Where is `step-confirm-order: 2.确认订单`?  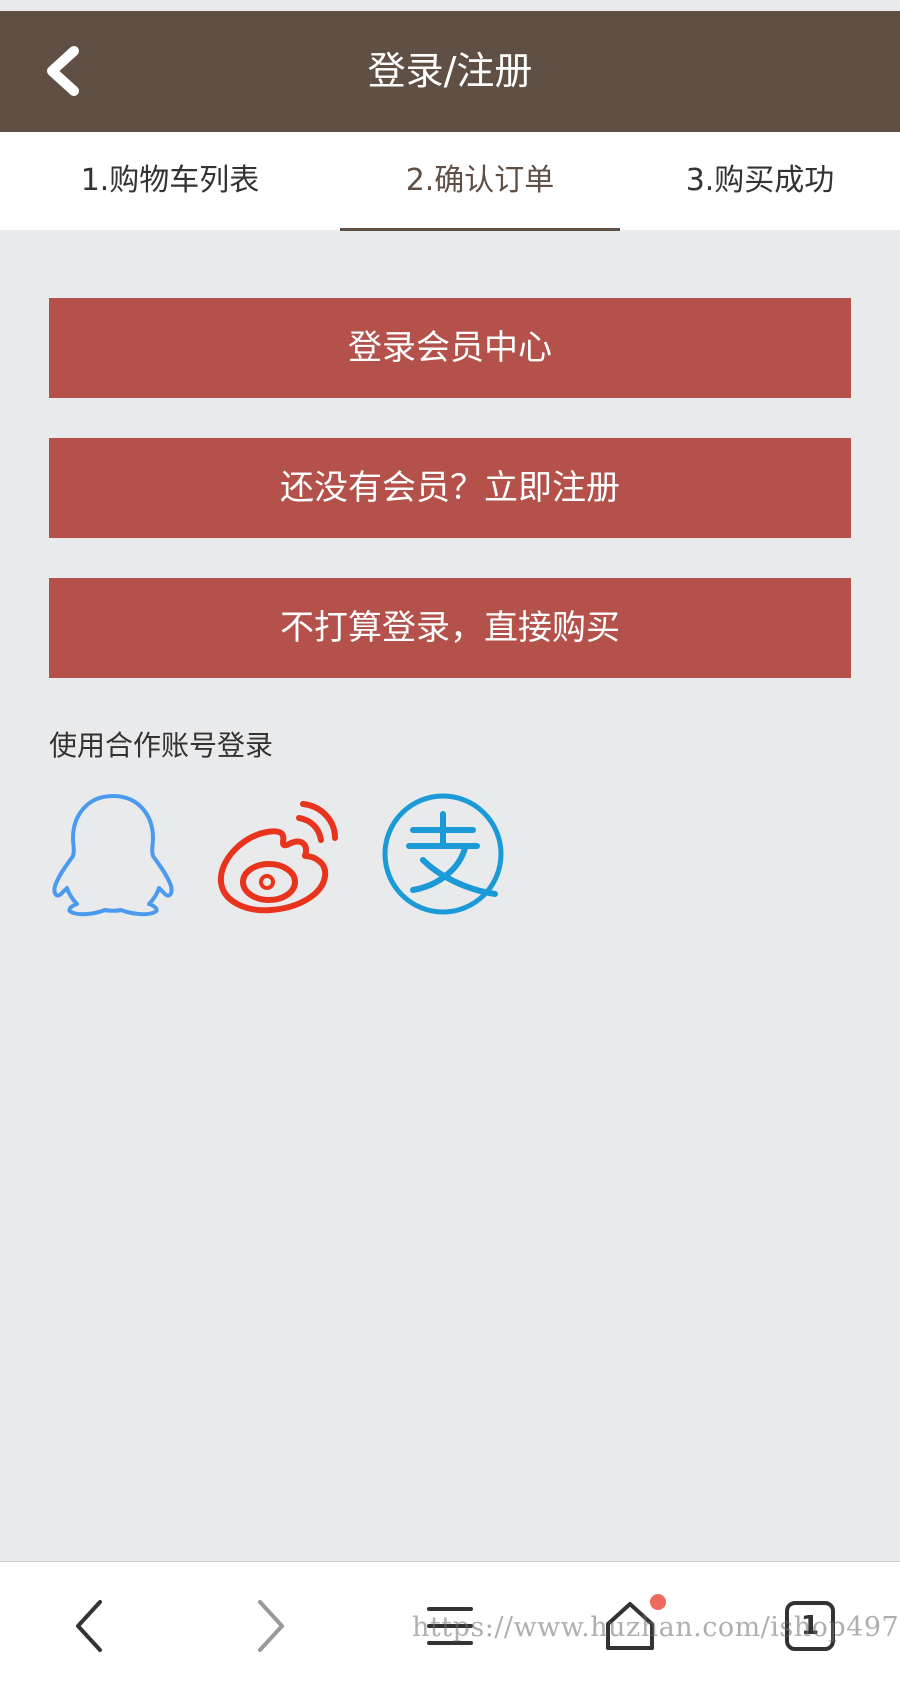
step-confirm-order: 2.确认订单 is located at coordinates (480, 181).